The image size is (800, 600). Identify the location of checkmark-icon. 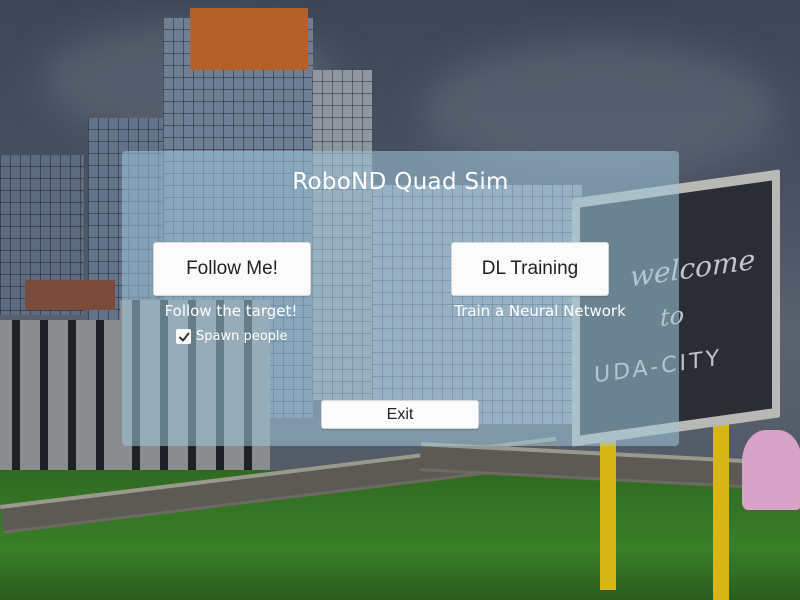
(183, 336).